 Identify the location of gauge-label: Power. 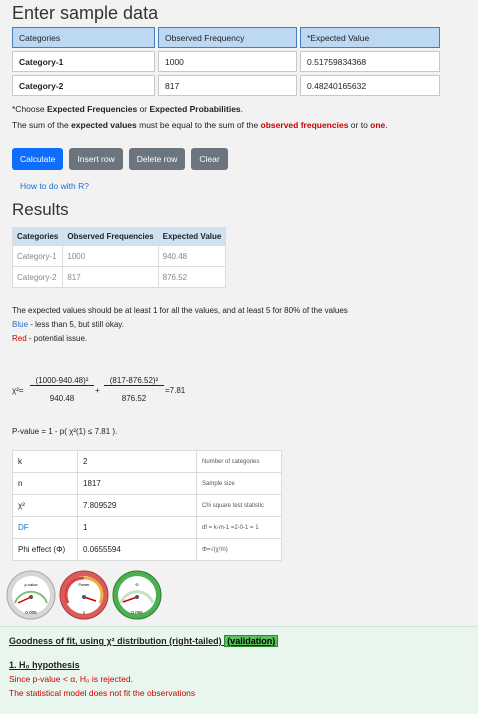
(84, 584).